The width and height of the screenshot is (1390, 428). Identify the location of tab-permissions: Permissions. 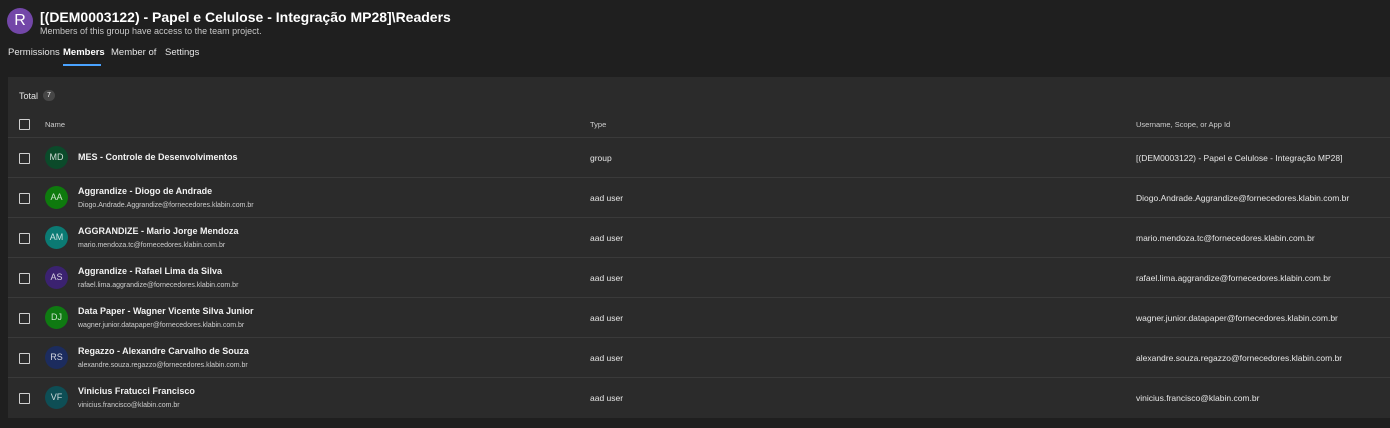
(34, 52).